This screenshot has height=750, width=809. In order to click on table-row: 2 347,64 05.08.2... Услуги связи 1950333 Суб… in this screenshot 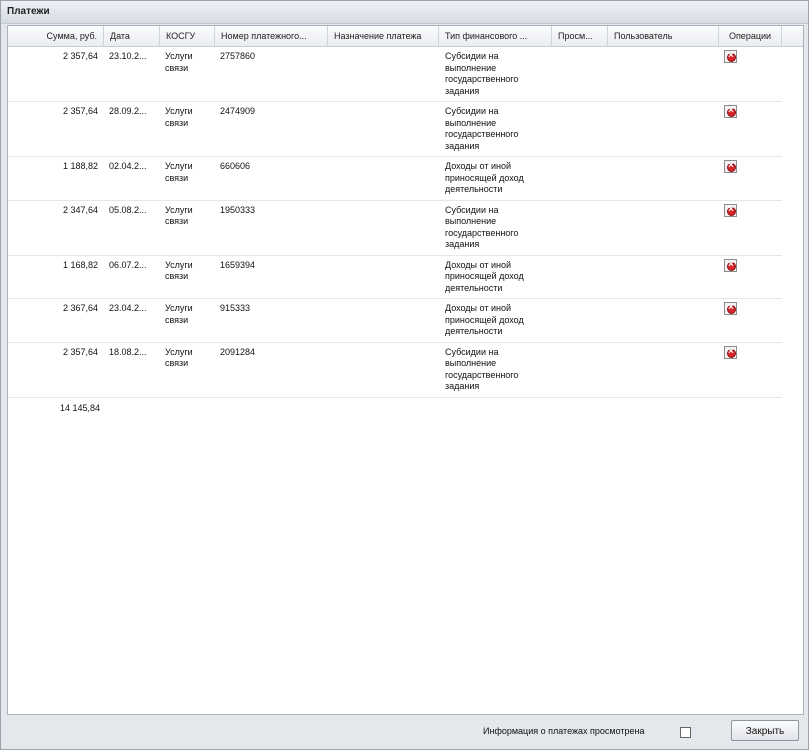, I will do `click(395, 228)`.